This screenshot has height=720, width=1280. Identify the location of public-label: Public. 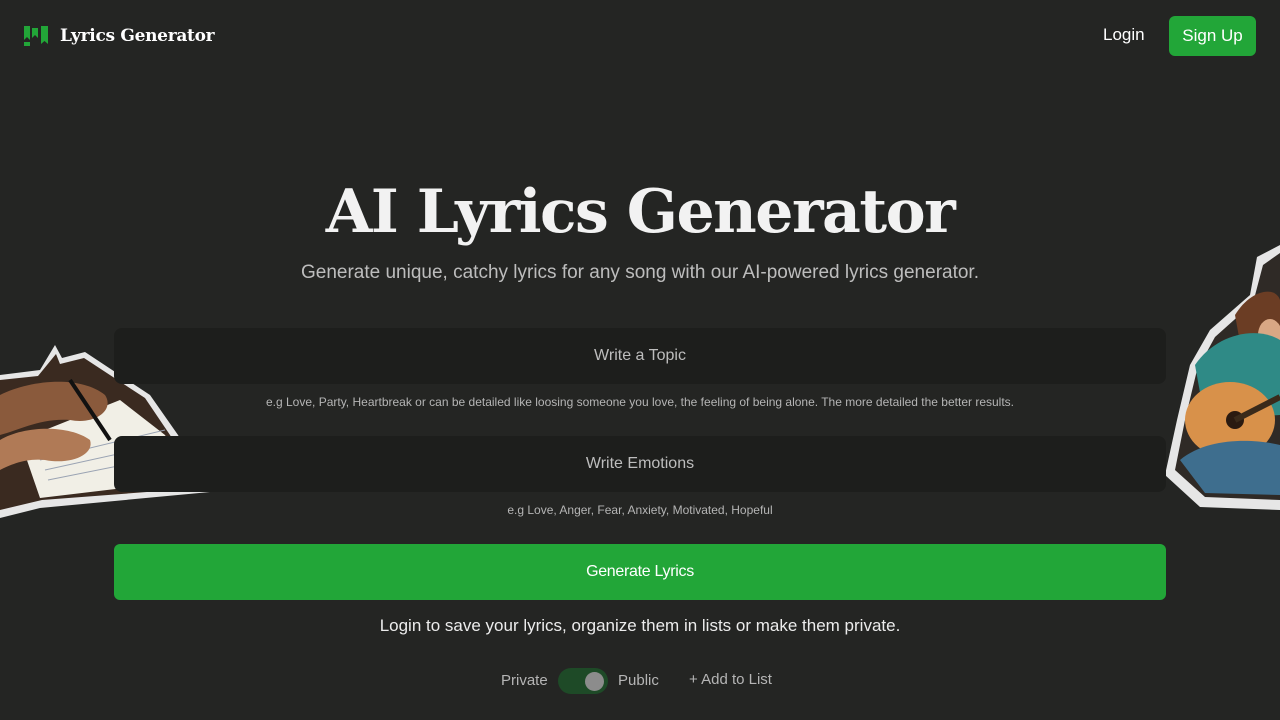
(638, 680).